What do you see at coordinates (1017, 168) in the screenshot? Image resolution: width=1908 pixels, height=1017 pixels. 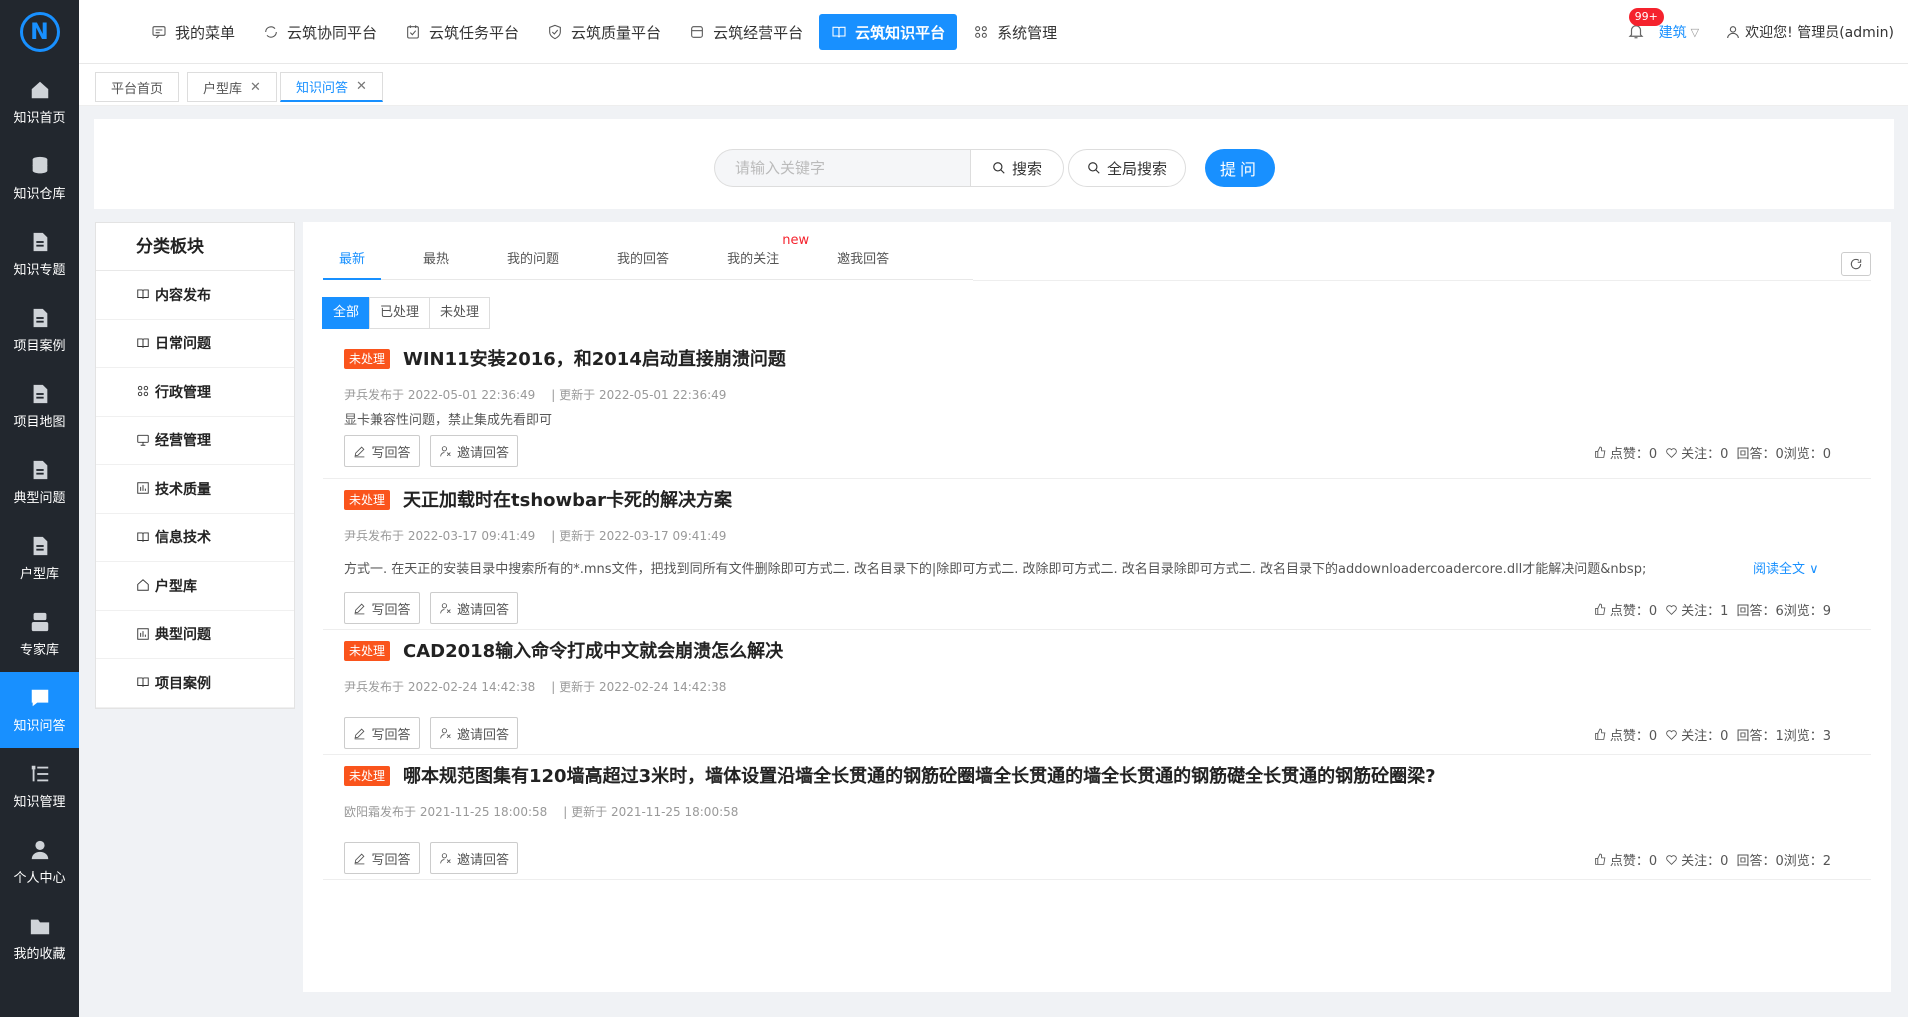 I see `search-button: 搜索` at bounding box center [1017, 168].